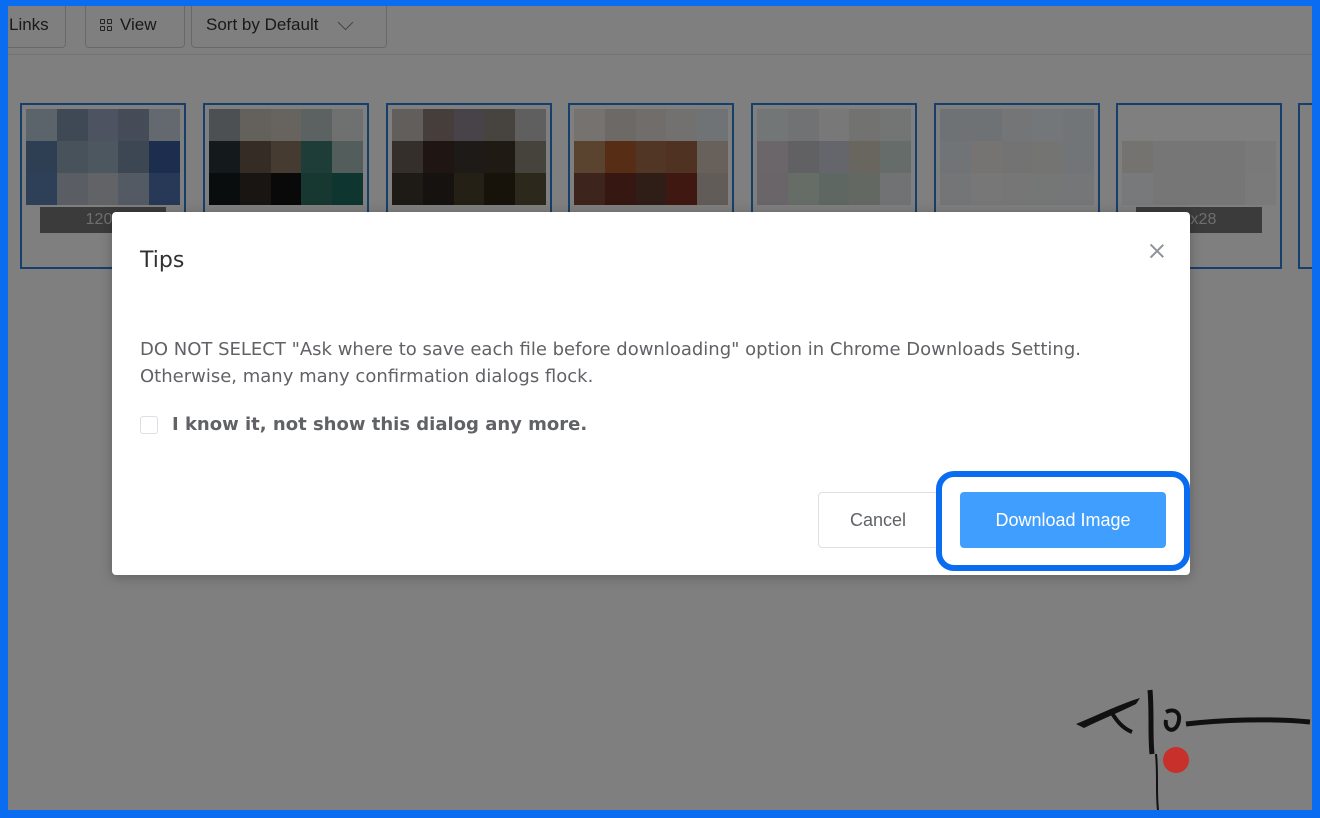 The width and height of the screenshot is (1320, 818). What do you see at coordinates (149, 424) in the screenshot?
I see `checkbox-box` at bounding box center [149, 424].